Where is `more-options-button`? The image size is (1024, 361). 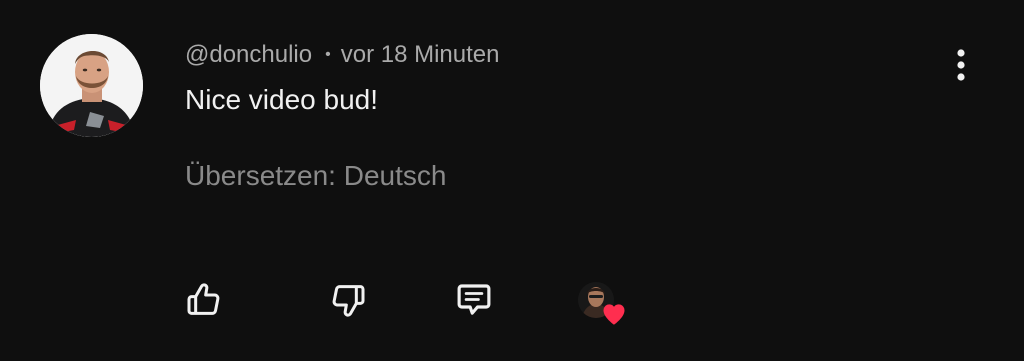
more-options-button is located at coordinates (961, 65).